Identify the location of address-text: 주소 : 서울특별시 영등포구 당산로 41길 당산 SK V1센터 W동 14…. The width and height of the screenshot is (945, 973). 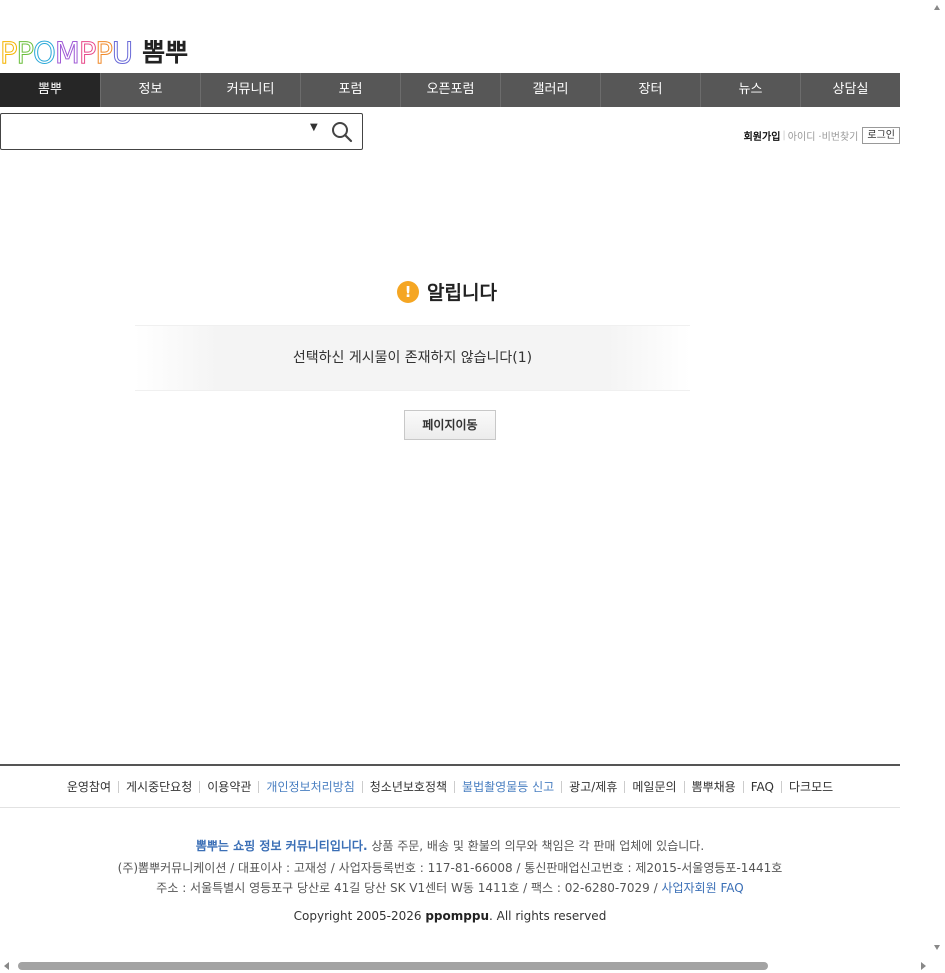
(409, 888).